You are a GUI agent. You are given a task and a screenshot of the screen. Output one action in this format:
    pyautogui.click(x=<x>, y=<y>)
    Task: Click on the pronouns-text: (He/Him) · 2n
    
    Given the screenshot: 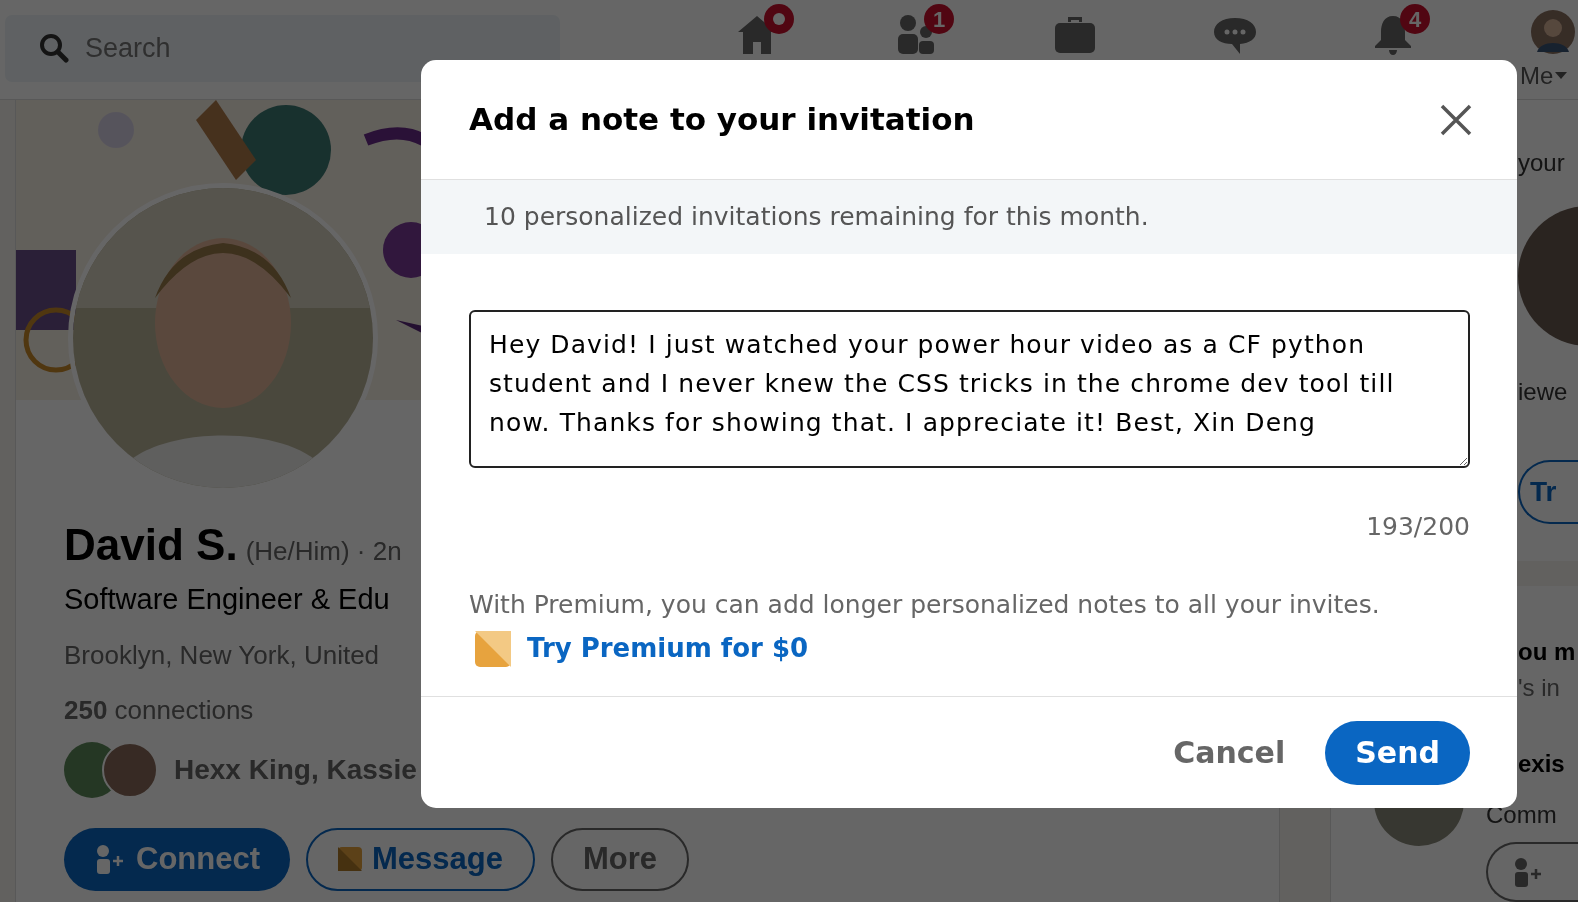 What is the action you would take?
    pyautogui.click(x=323, y=551)
    